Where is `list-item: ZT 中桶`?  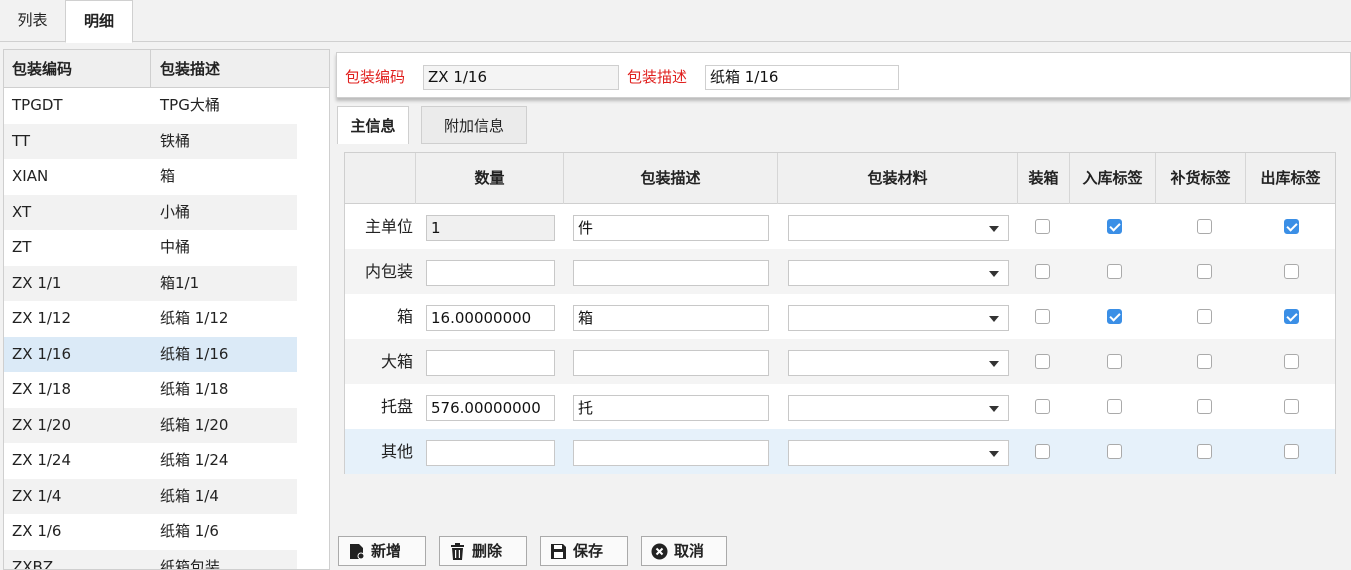
list-item: ZT 中桶 is located at coordinates (150, 248).